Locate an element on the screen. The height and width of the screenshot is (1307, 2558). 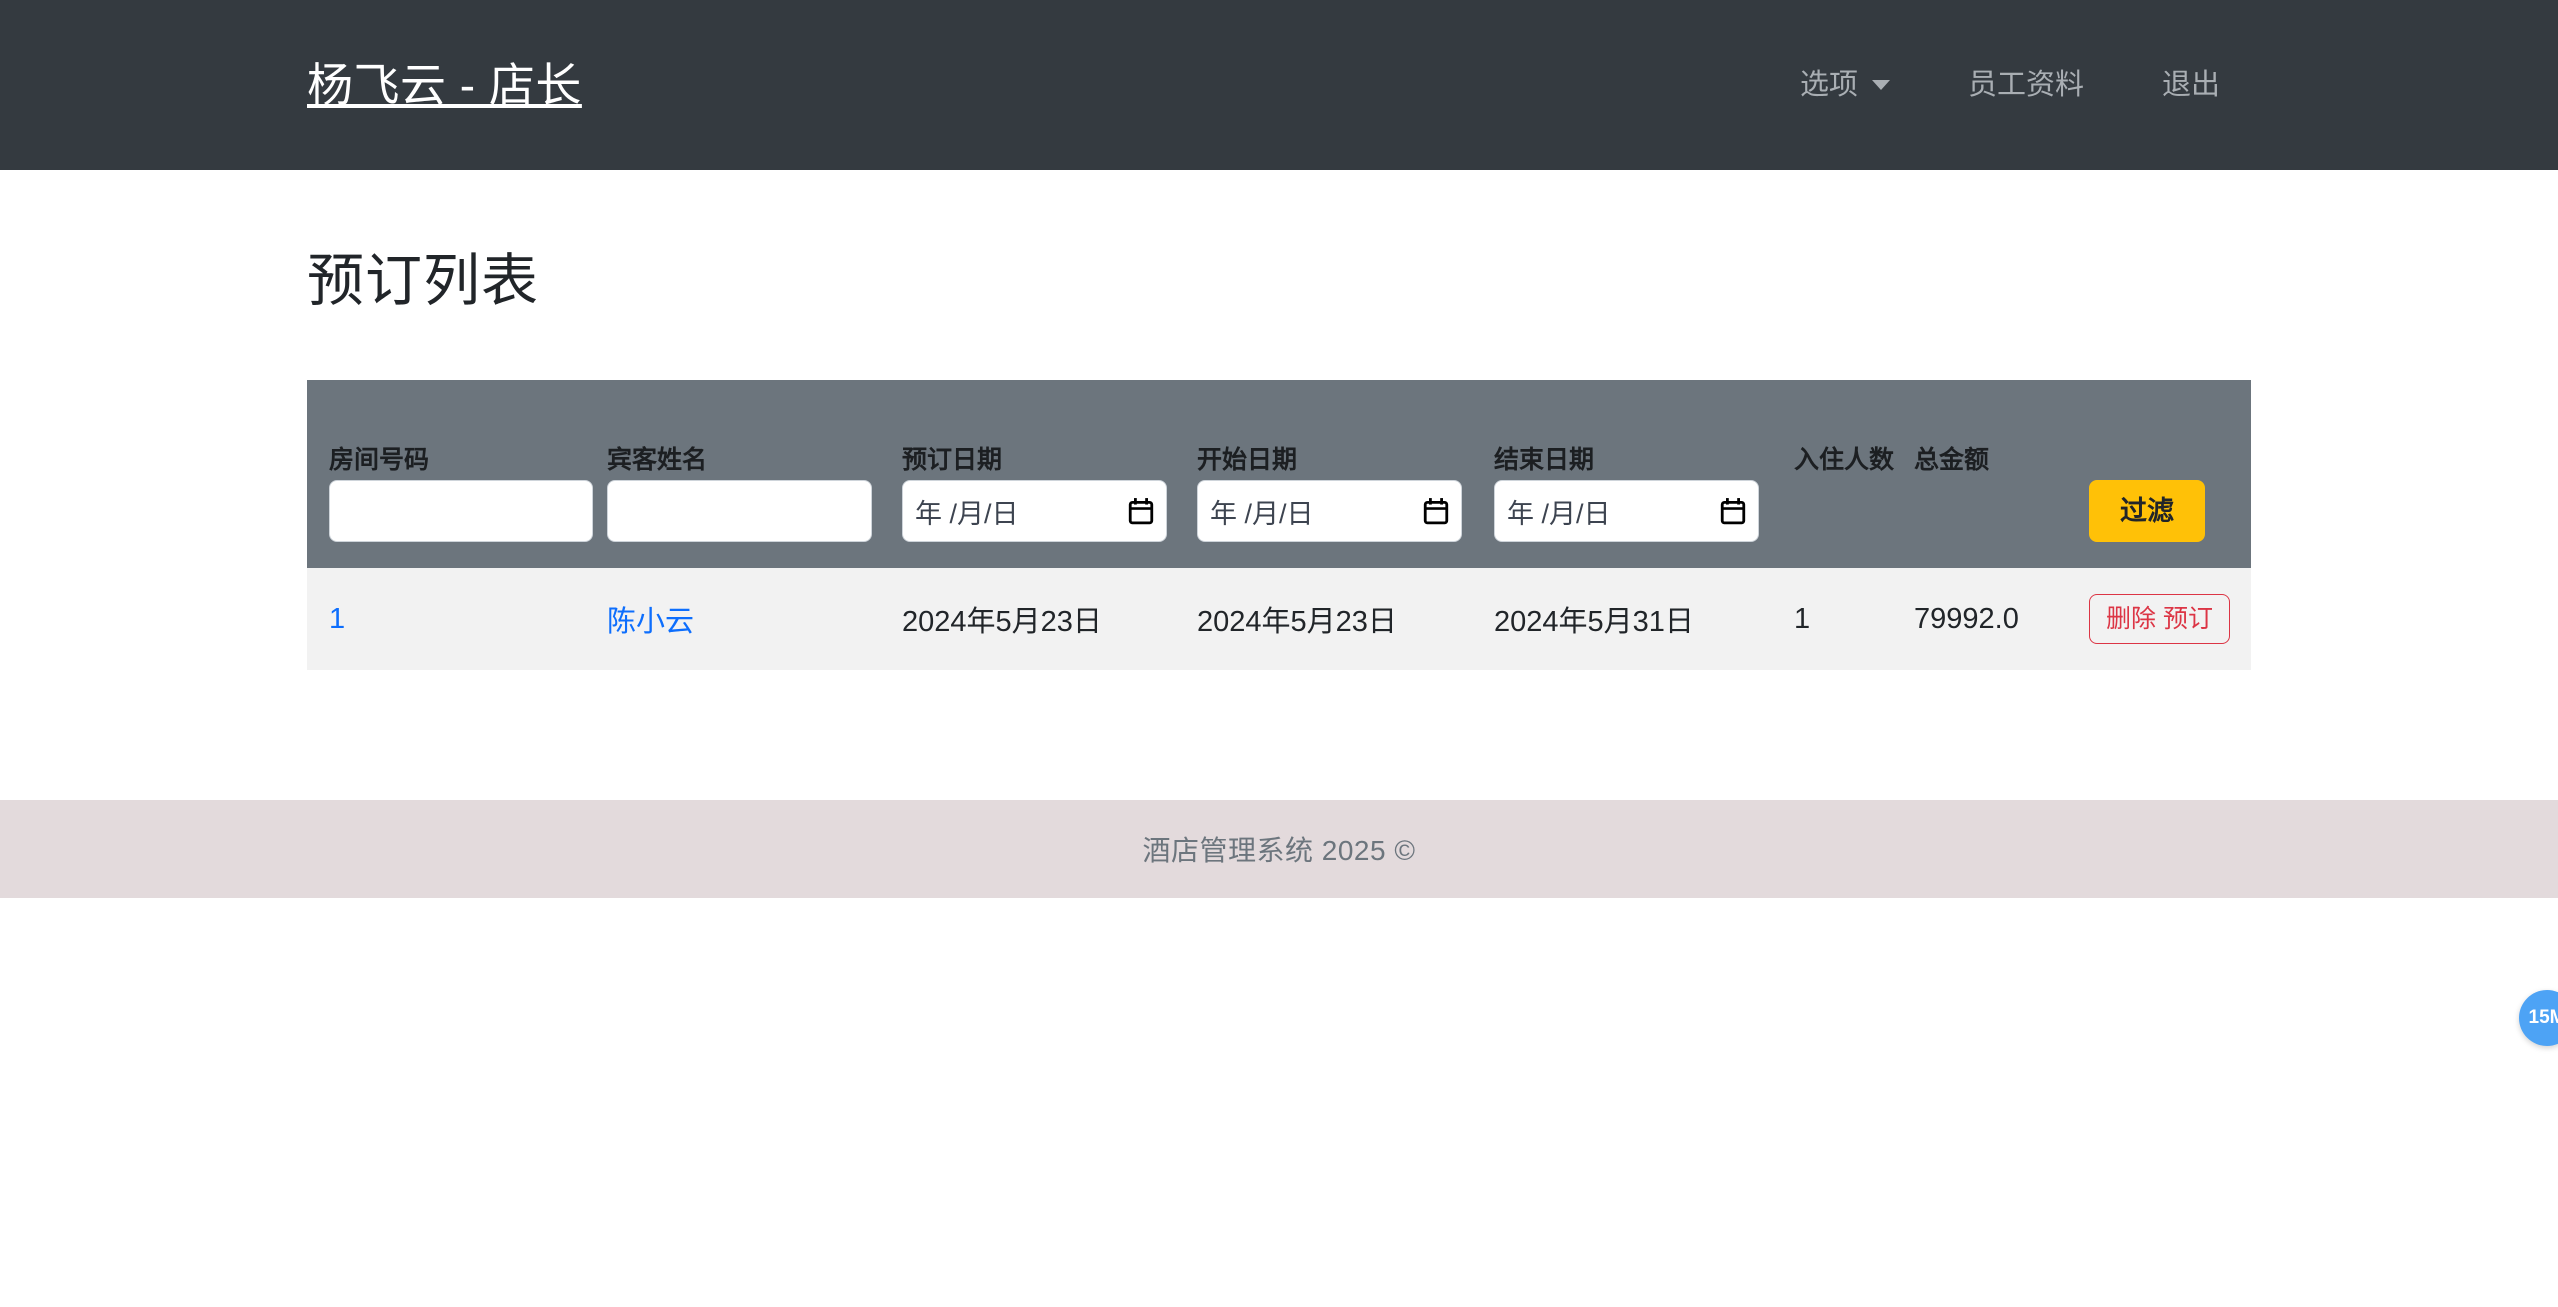
column-header-actions is located at coordinates (2170, 430).